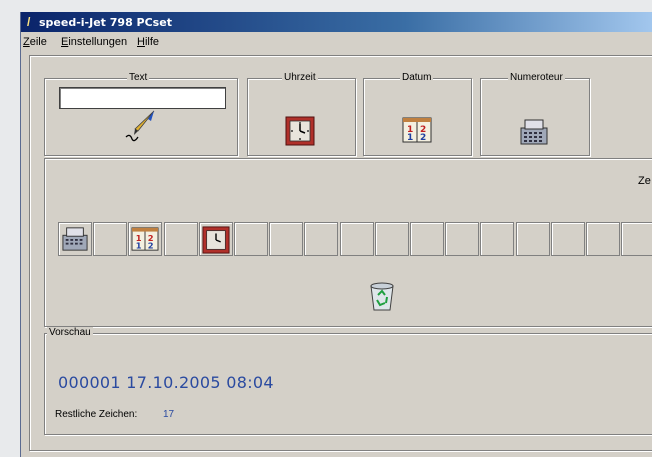 The height and width of the screenshot is (457, 652). Describe the element at coordinates (29, 22) in the screenshot. I see `app-icon: /` at that location.